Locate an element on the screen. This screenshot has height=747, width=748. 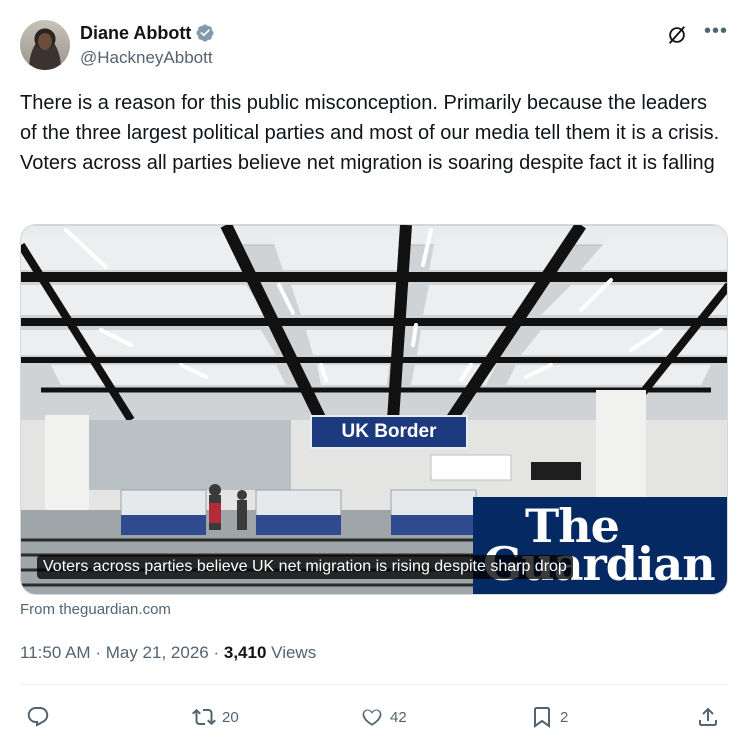
bookmark-icon is located at coordinates (542, 717).